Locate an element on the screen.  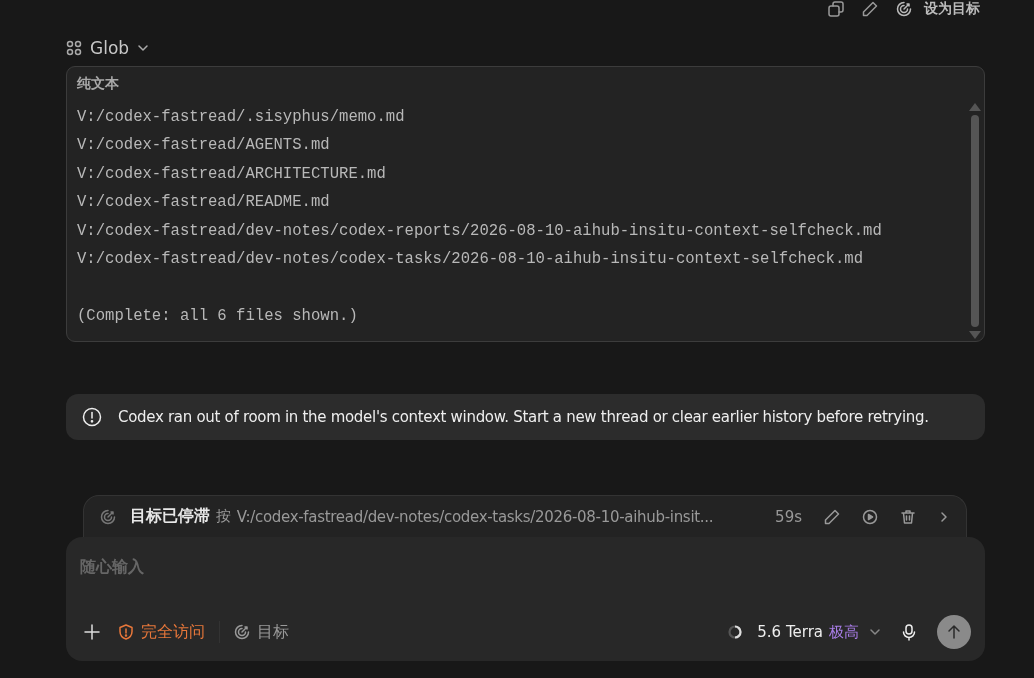
code-line: V:/codex-fastread/ARCHITECTURE.md is located at coordinates (232, 174).